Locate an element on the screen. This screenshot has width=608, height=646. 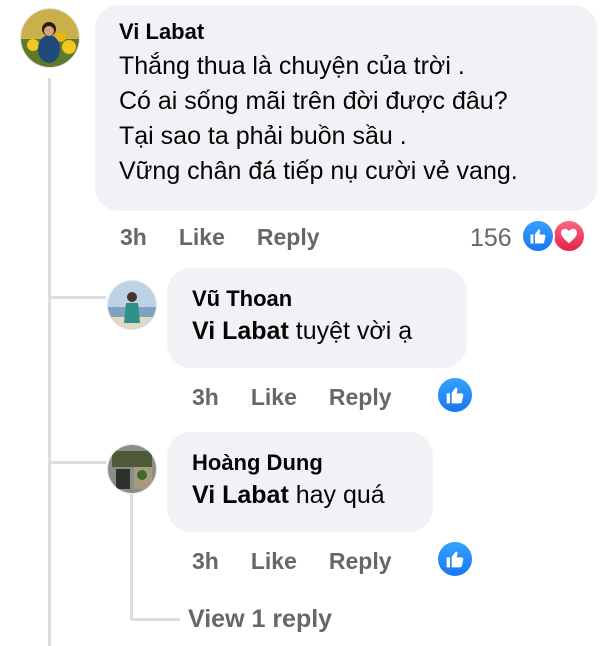
comment-like-button: Like is located at coordinates (202, 237).